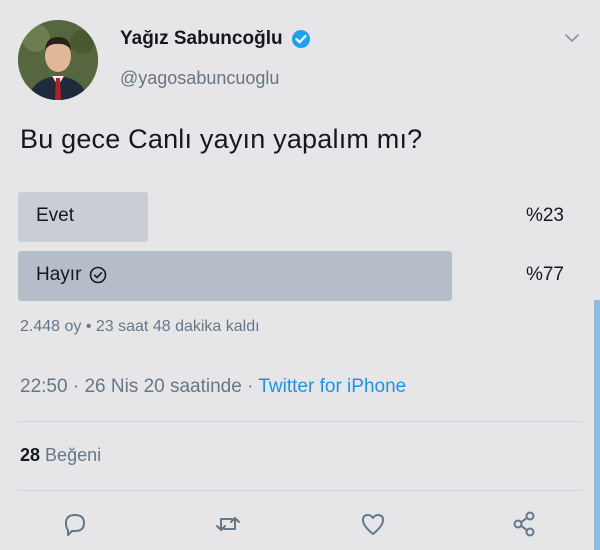 The image size is (600, 550). I want to click on author-name-row: Yağız Sabuncoğlu, so click(215, 39).